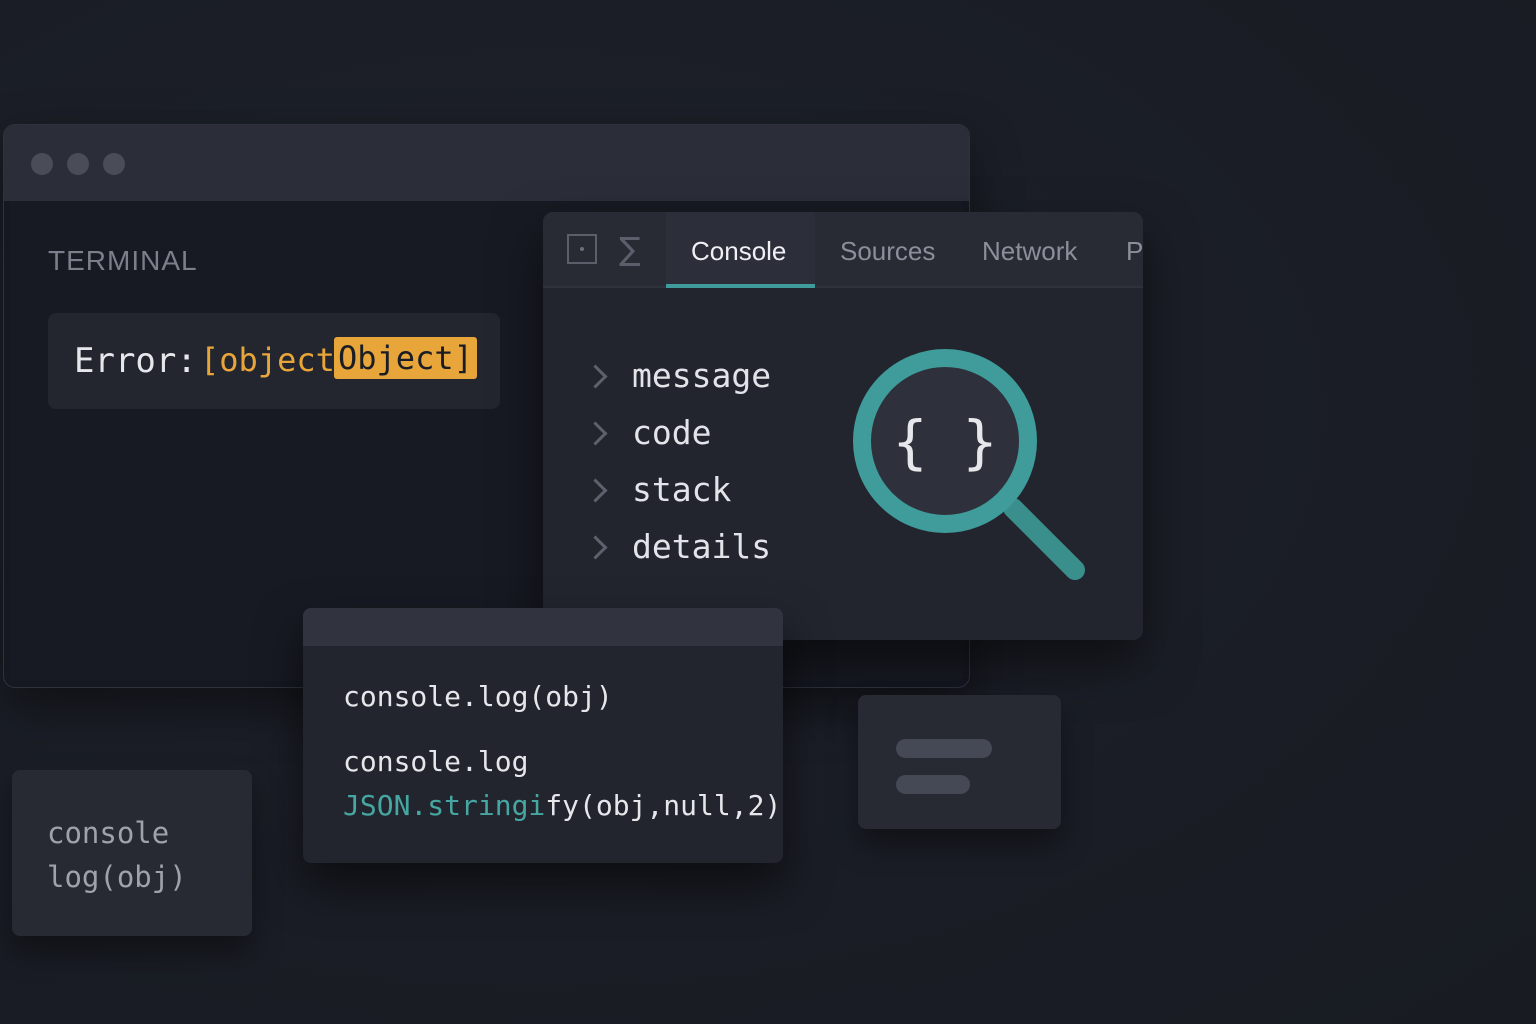  I want to click on window-maximize-dot, so click(114, 164).